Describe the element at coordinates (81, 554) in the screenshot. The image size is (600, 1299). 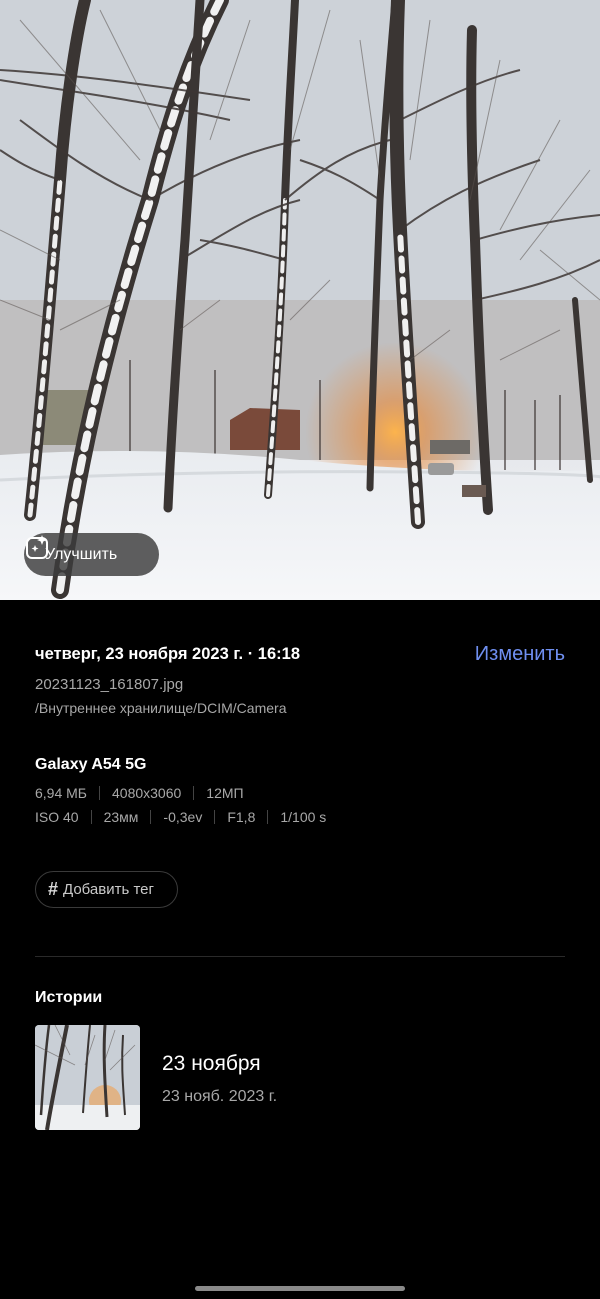
I see `enhance-label: Улучшить` at that location.